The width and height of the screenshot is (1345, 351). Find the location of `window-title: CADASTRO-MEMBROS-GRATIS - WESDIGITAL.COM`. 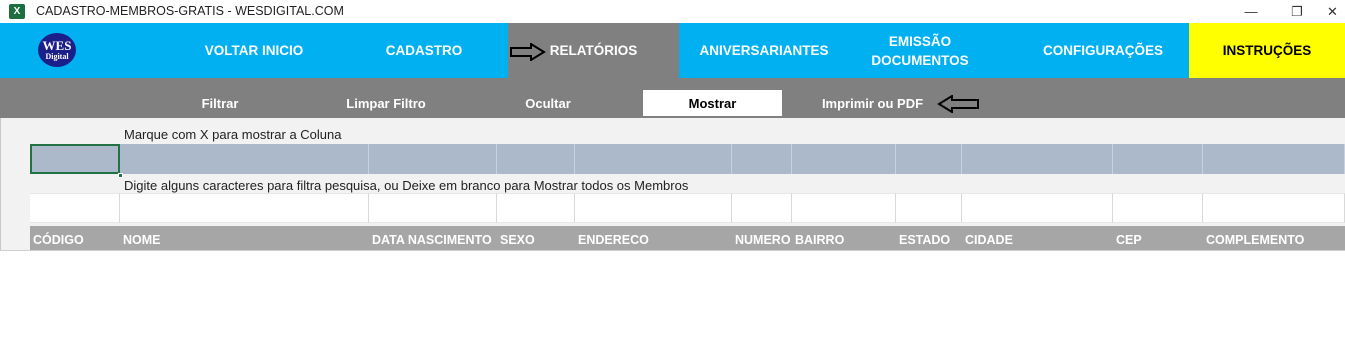

window-title: CADASTRO-MEMBROS-GRATIS - WESDIGITAL.COM is located at coordinates (190, 11).